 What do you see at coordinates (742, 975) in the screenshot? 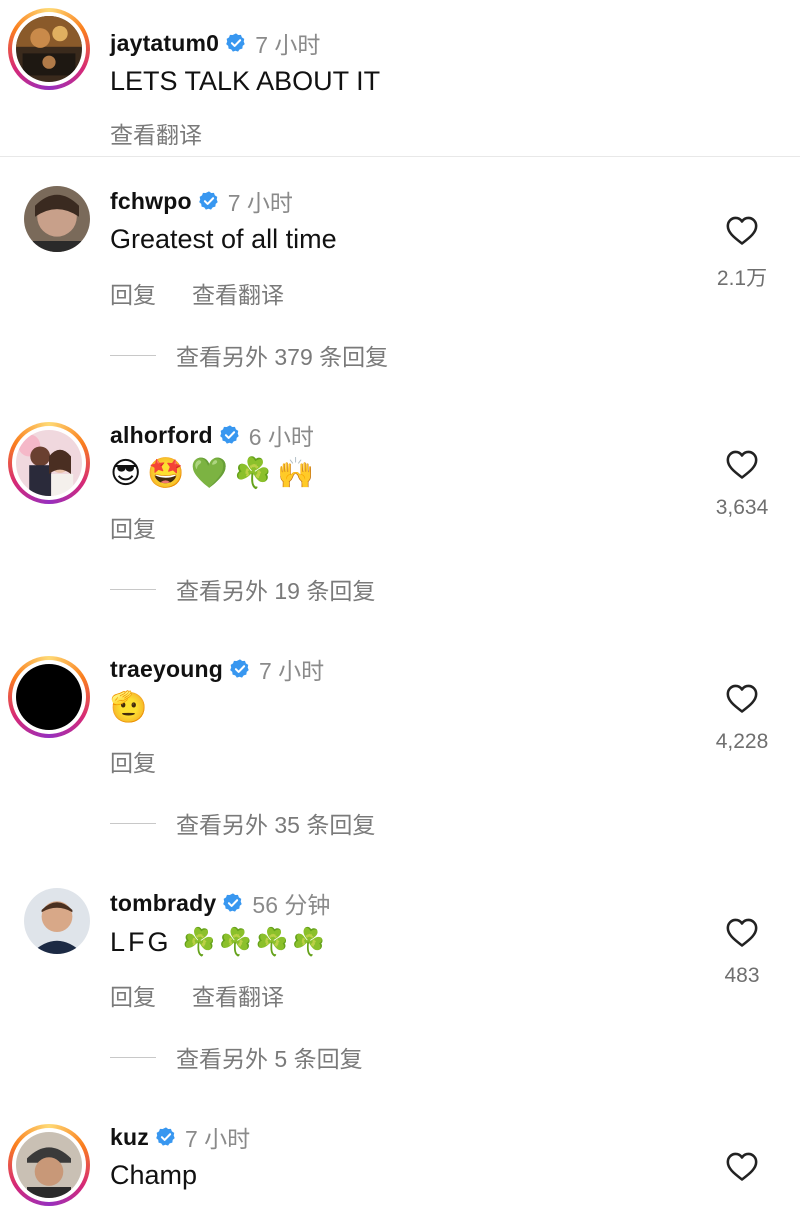
I see `like-count: 483` at bounding box center [742, 975].